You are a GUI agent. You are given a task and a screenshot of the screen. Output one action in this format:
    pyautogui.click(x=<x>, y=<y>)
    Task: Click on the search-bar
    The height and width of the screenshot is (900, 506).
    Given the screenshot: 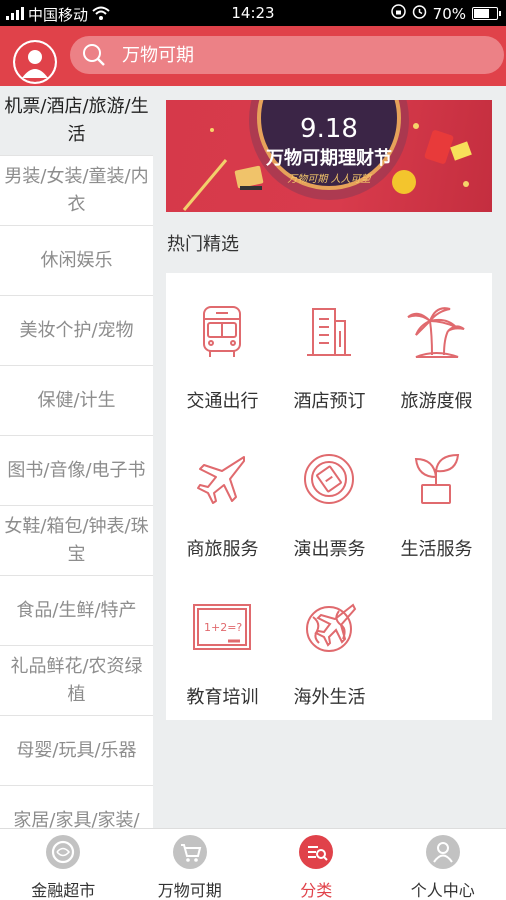 What is the action you would take?
    pyautogui.click(x=287, y=55)
    